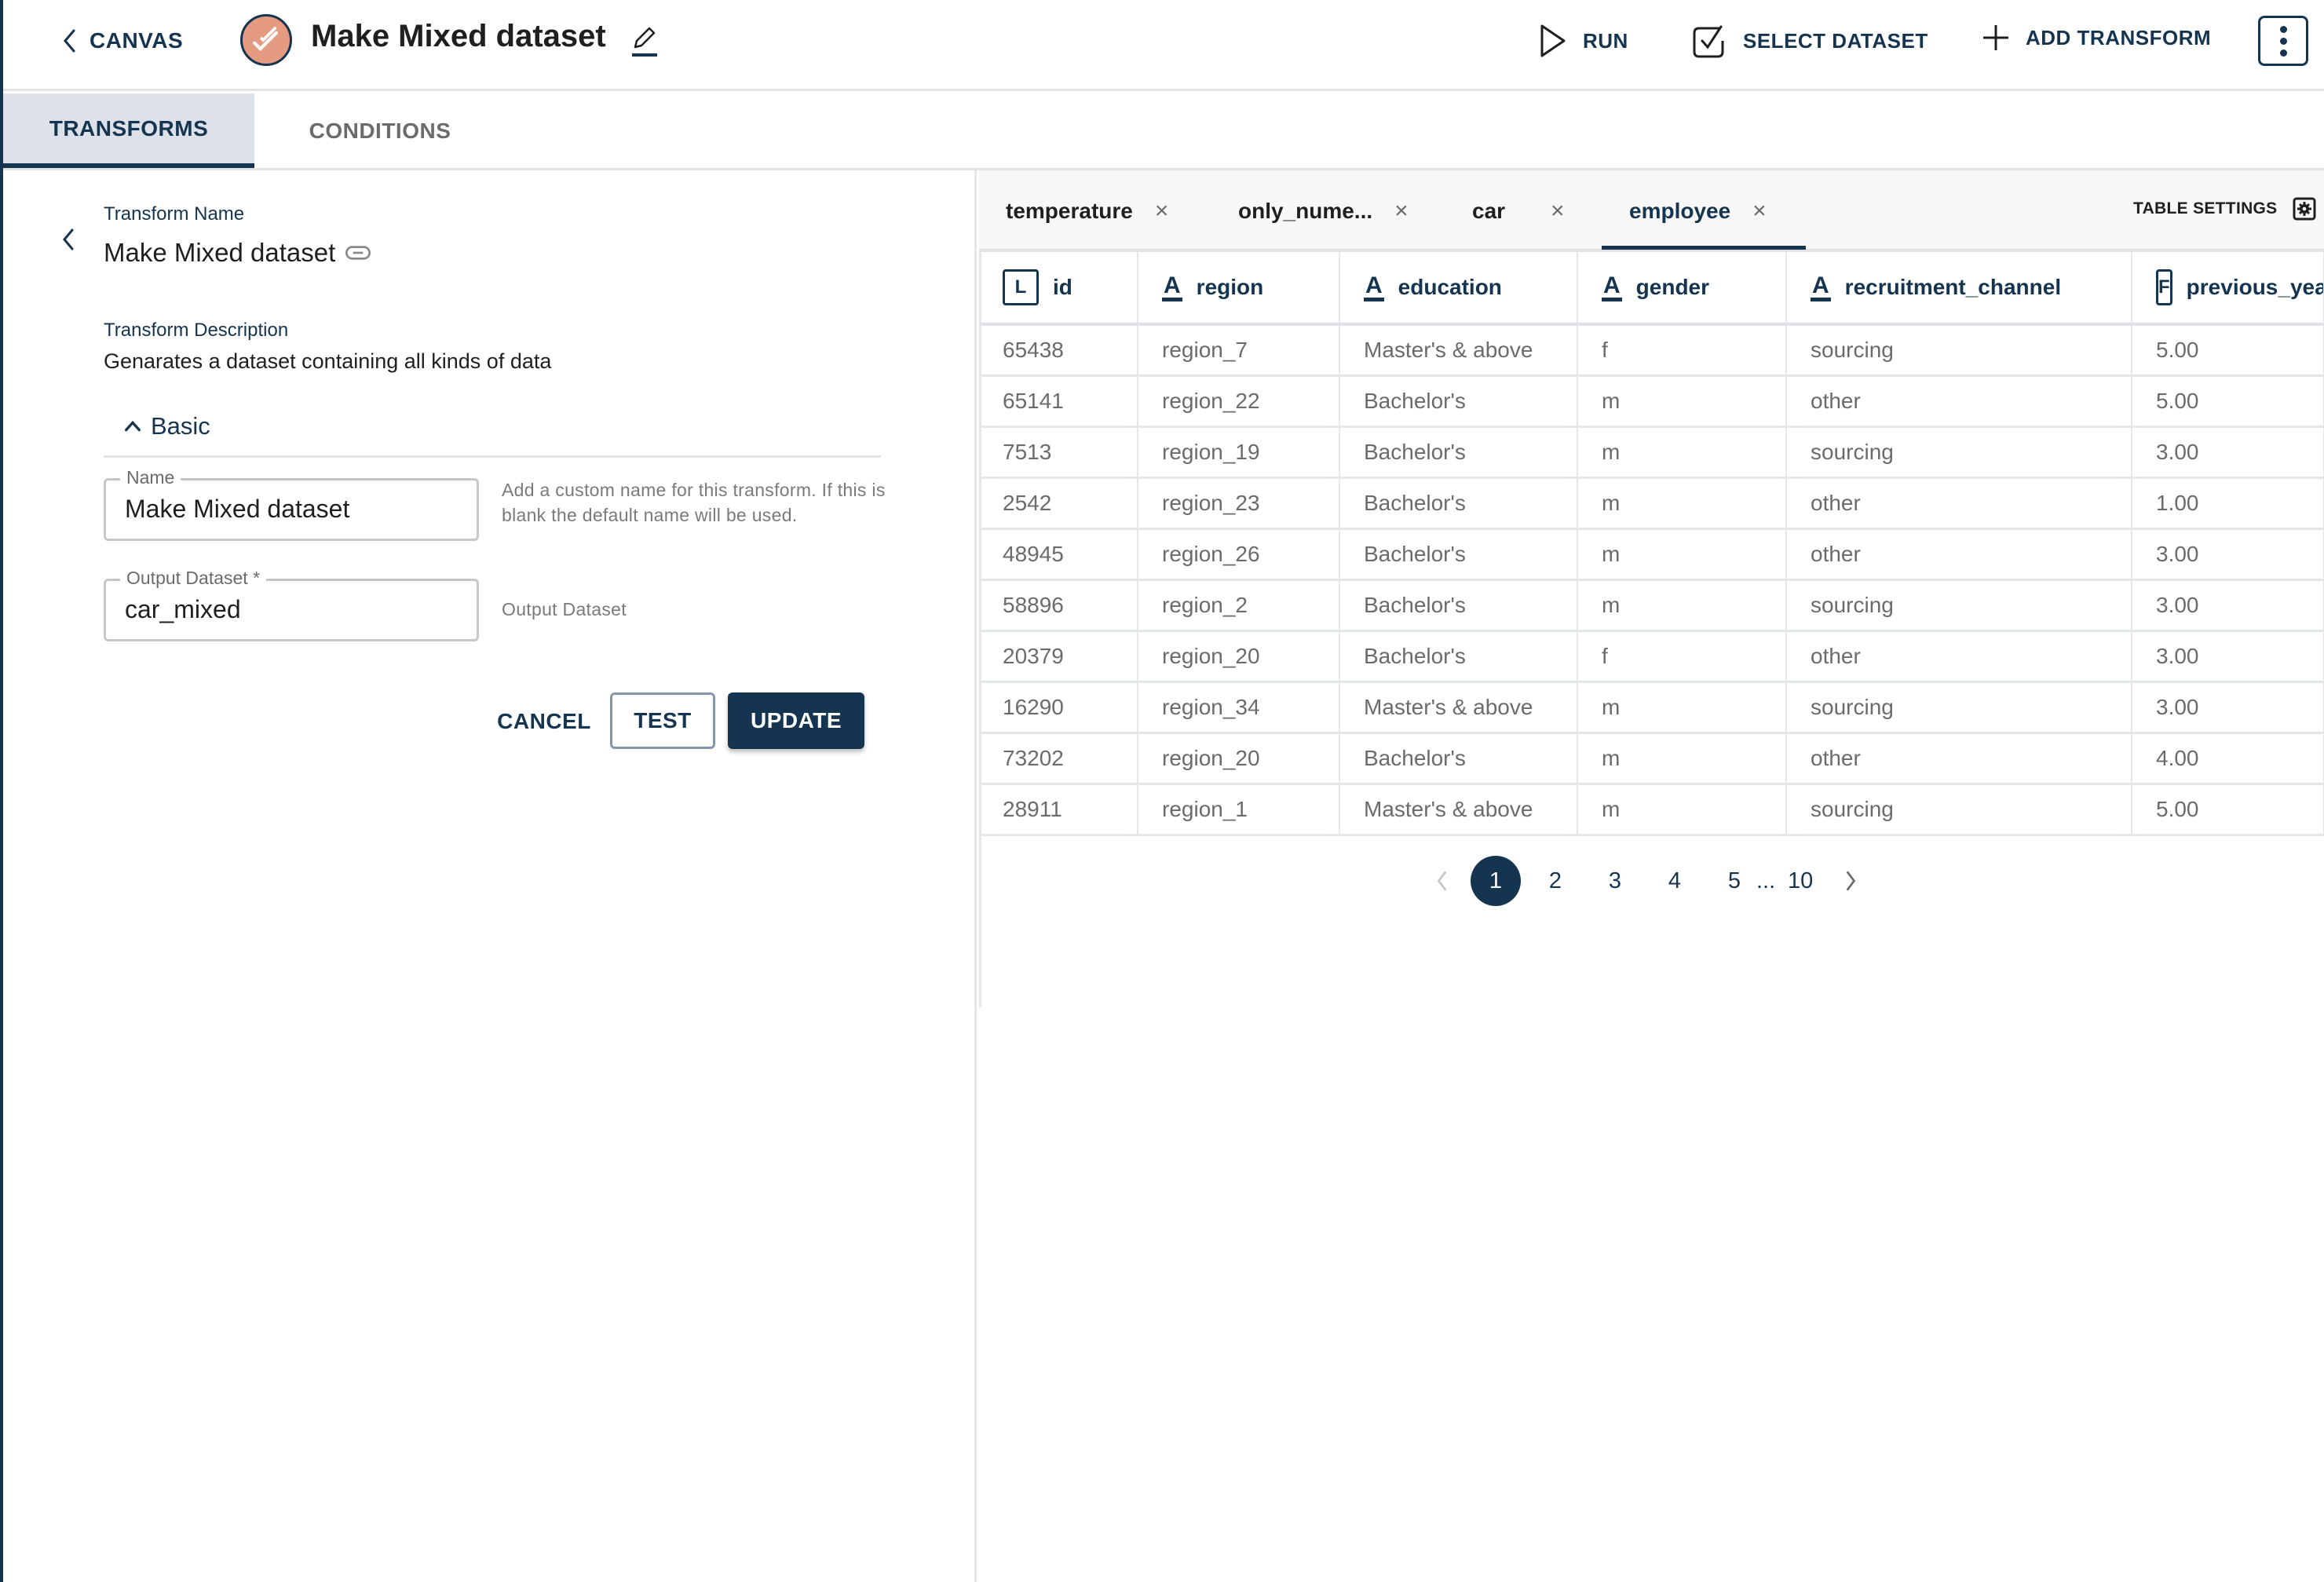 Image resolution: width=2324 pixels, height=1582 pixels. I want to click on table-row: 65141 region_22 Bachelor's m other 5.00, so click(1651, 401).